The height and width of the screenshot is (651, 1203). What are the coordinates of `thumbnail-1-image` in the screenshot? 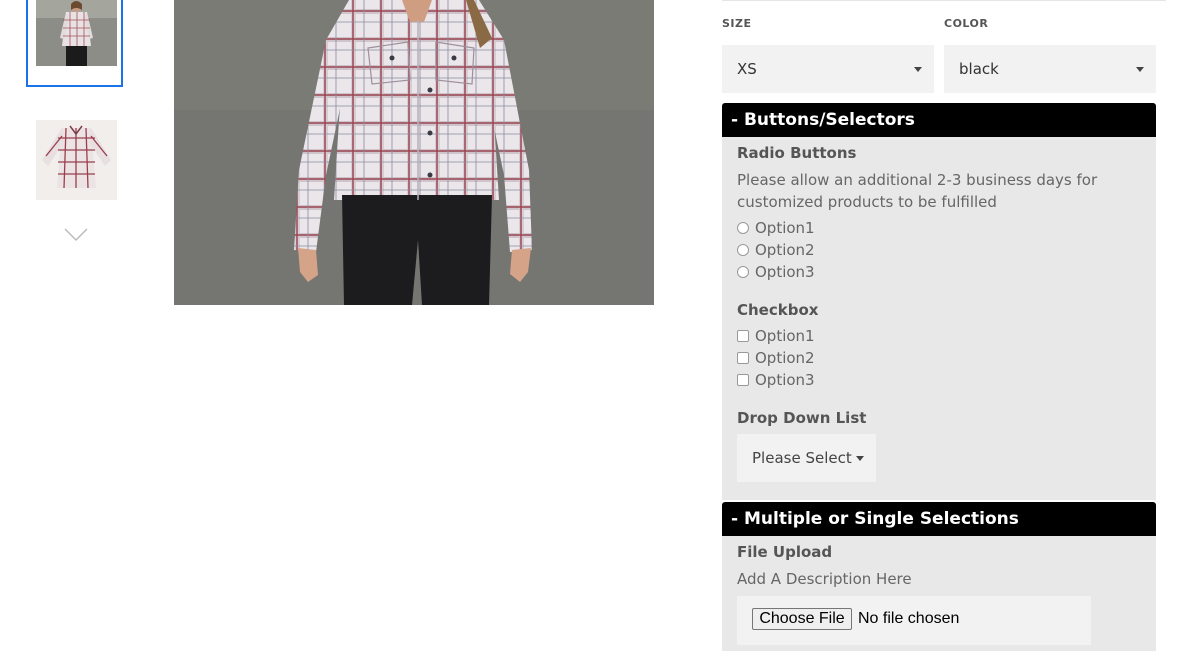 It's located at (76, 33).